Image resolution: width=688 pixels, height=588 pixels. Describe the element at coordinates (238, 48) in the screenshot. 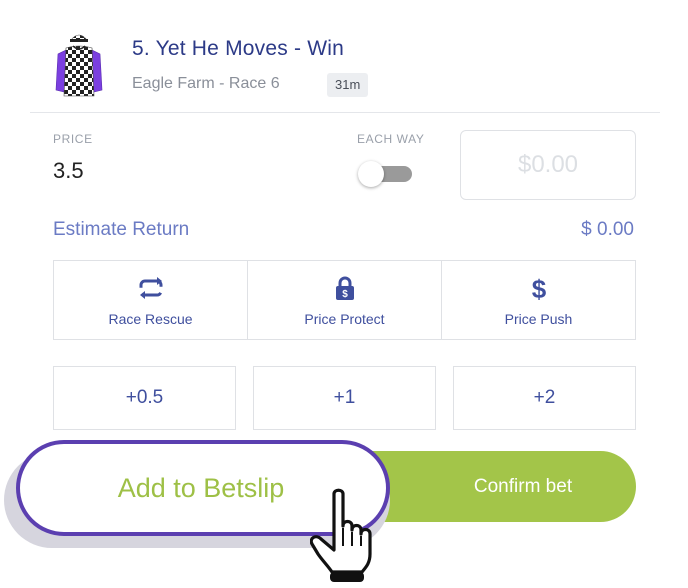

I see `runner-title: 5. Yet He Moves - Win` at that location.